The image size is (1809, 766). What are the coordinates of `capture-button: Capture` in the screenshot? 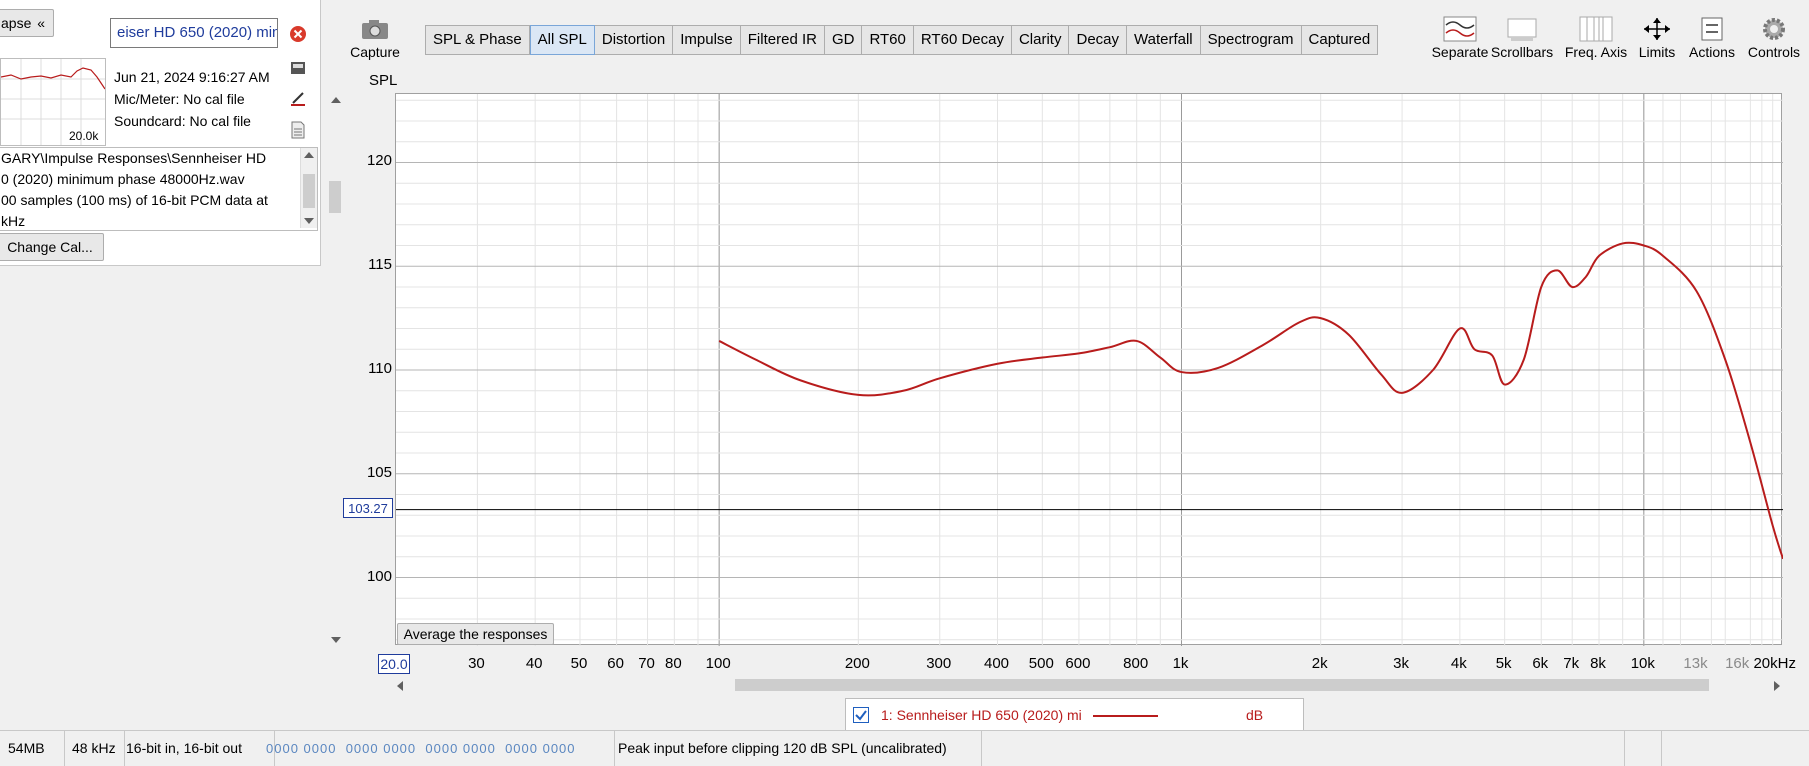 It's located at (375, 37).